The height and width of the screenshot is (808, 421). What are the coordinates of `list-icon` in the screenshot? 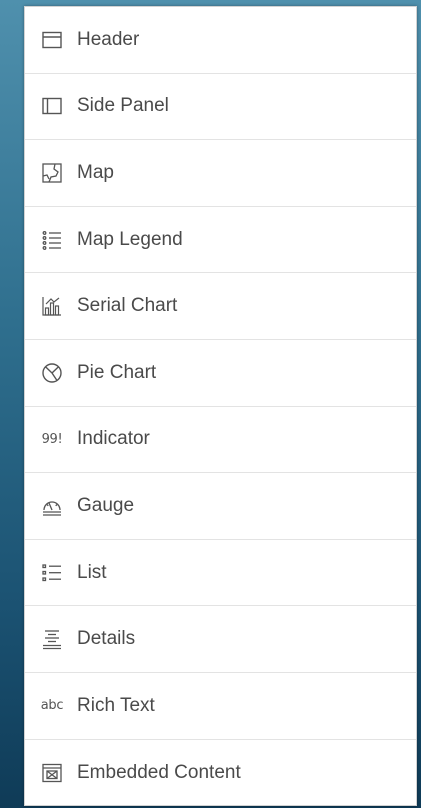 It's located at (52, 573).